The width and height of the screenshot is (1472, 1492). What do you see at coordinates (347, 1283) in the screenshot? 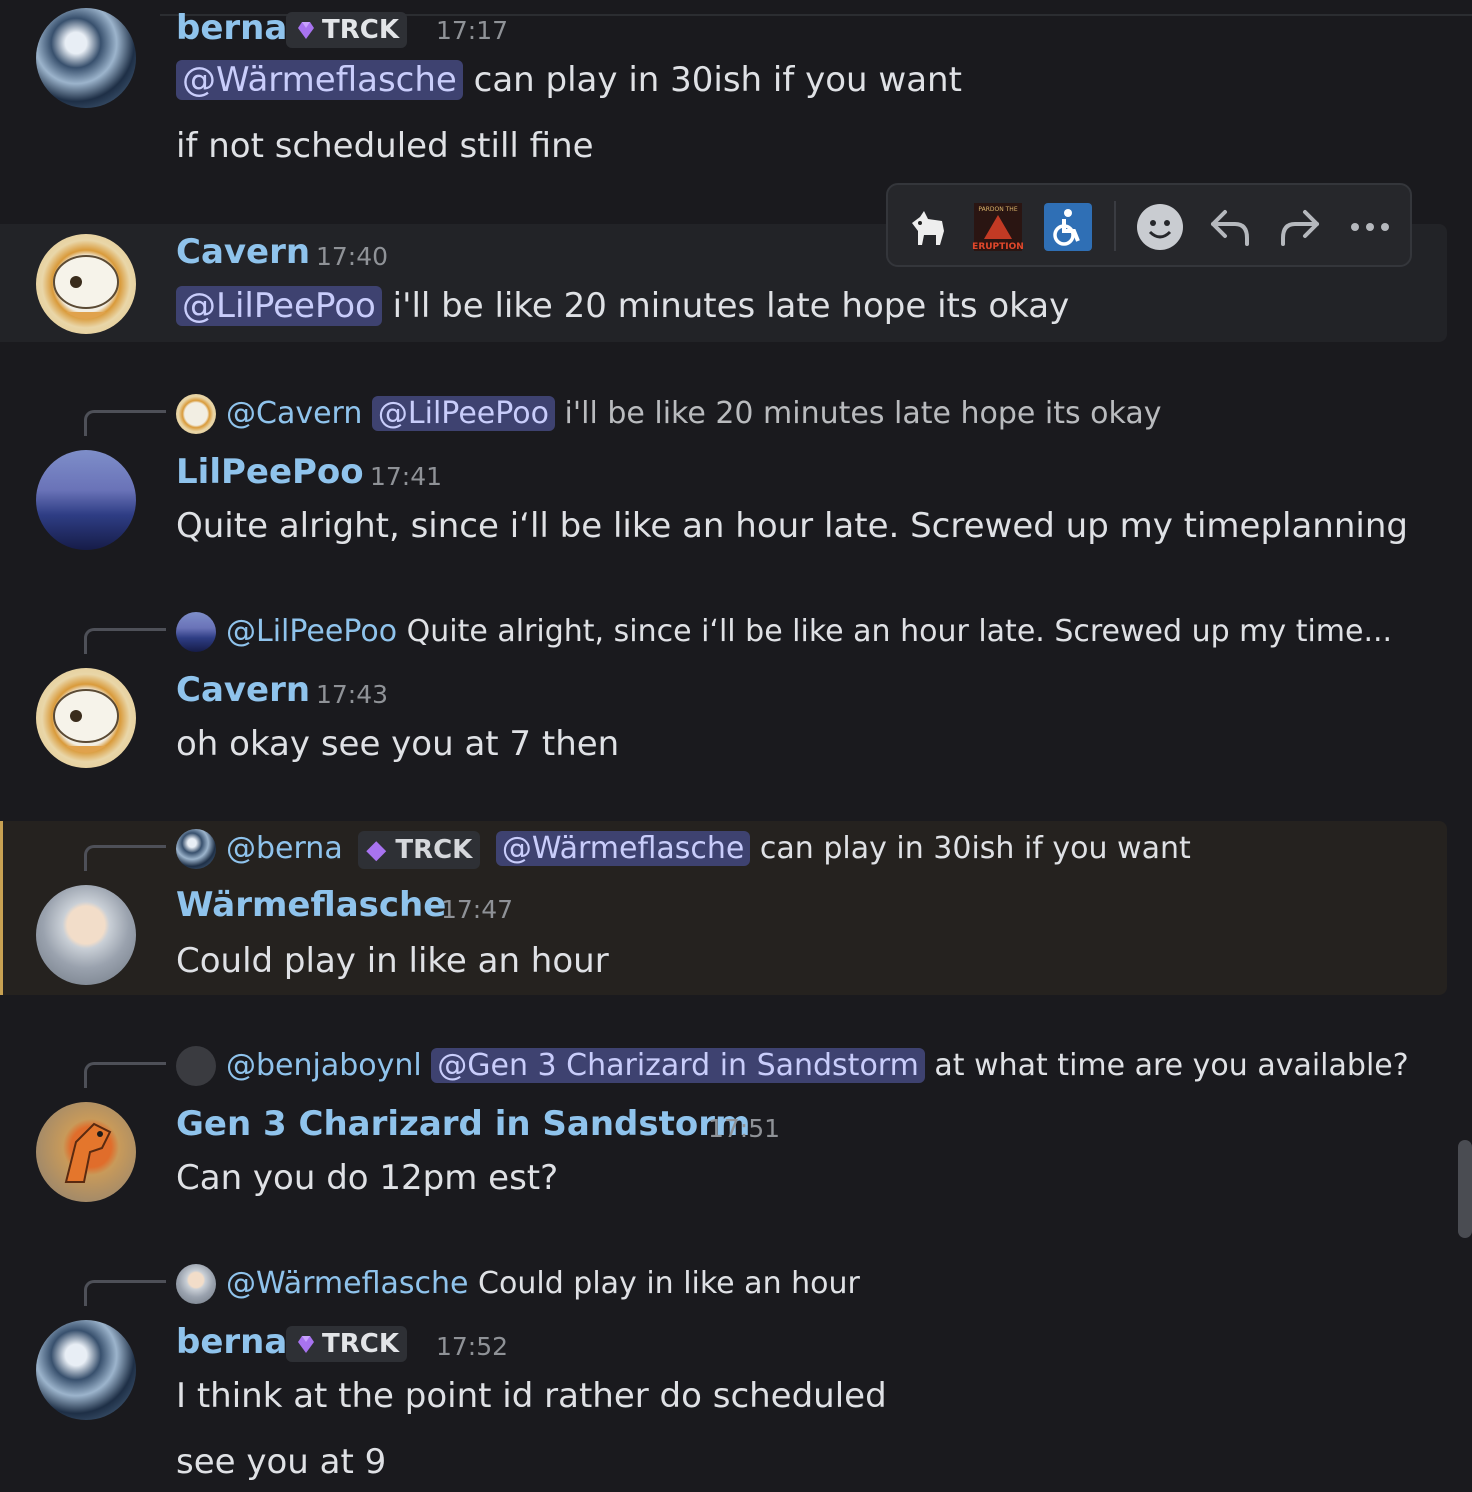
I see `reply-username: @Wärmeflasche` at bounding box center [347, 1283].